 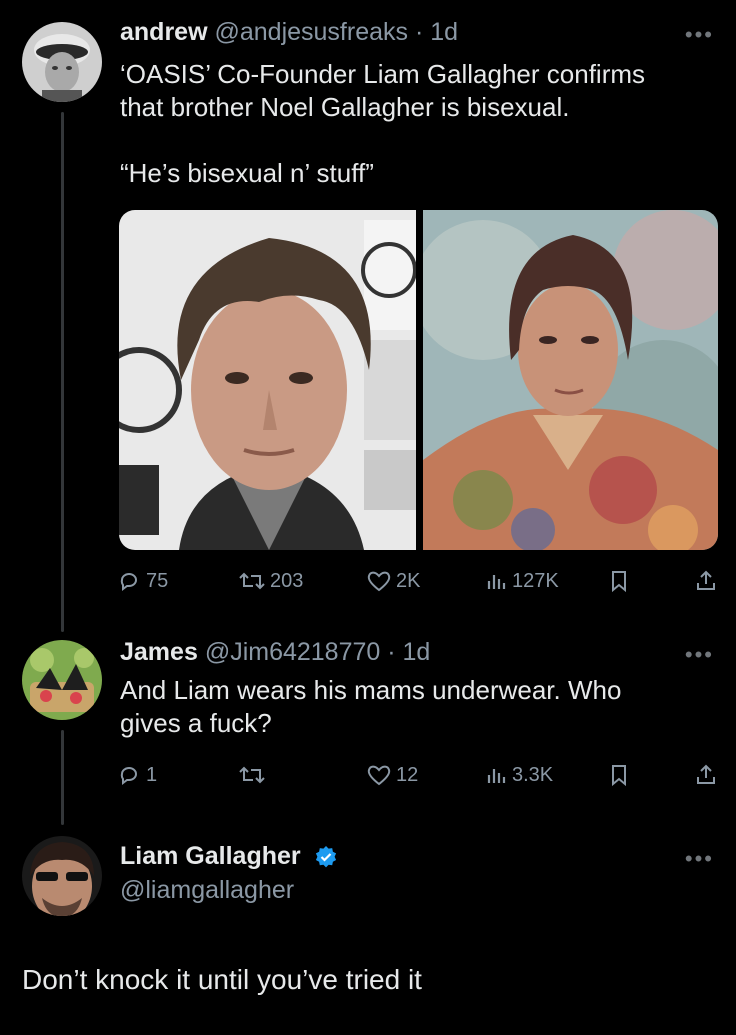 What do you see at coordinates (407, 774) in the screenshot?
I see `like-count: 12` at bounding box center [407, 774].